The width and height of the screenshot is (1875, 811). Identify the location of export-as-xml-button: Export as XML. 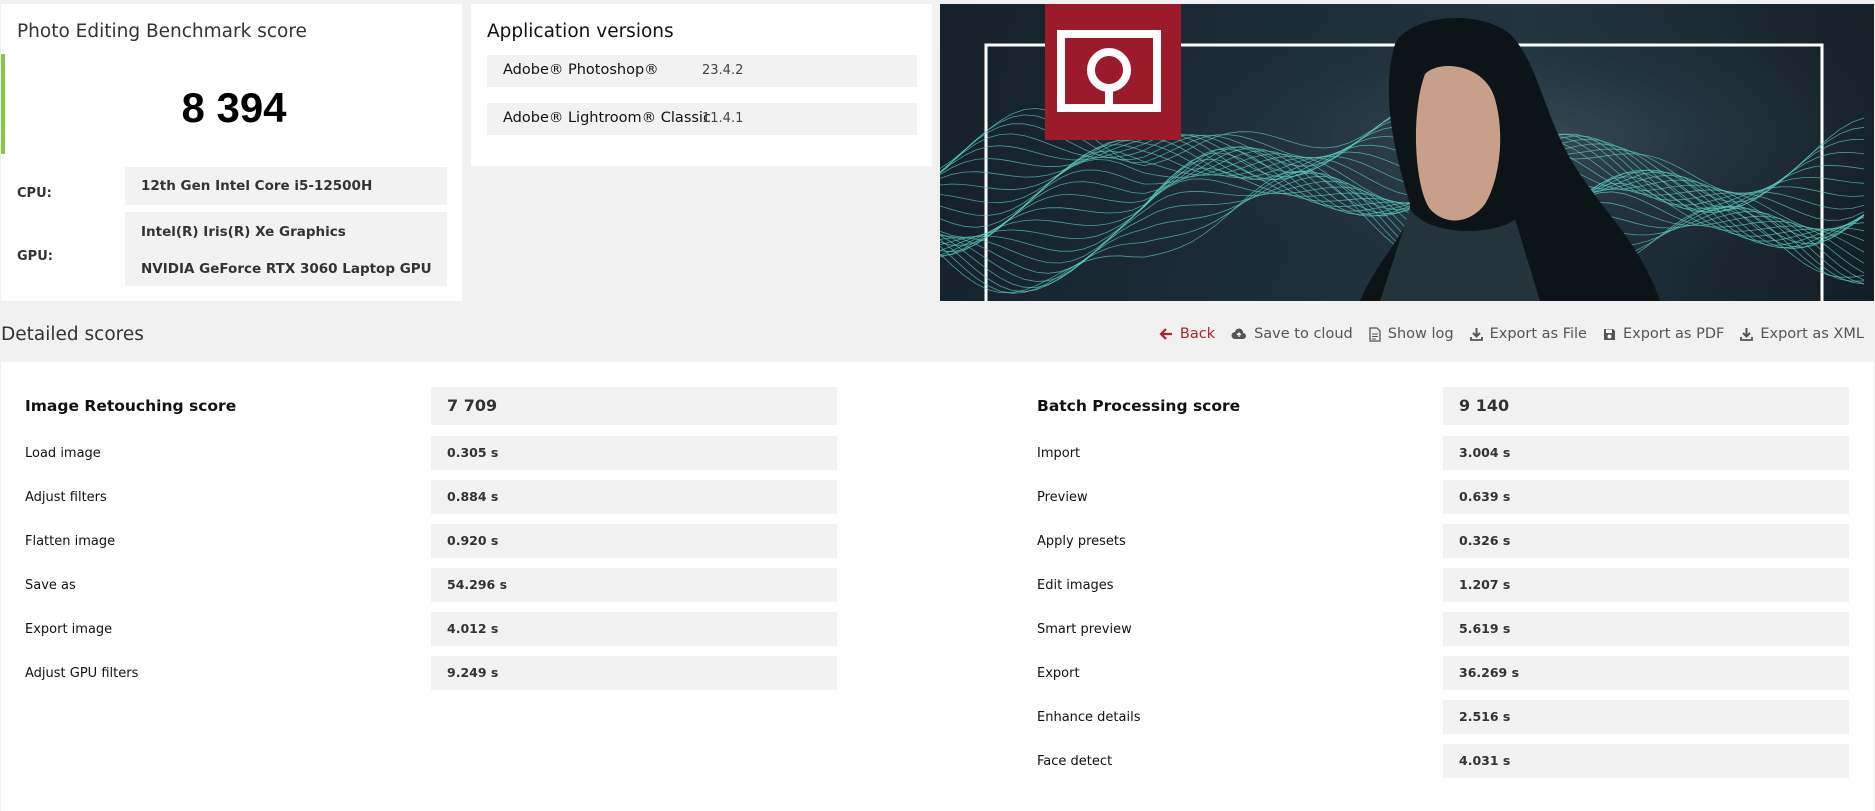
(1802, 334).